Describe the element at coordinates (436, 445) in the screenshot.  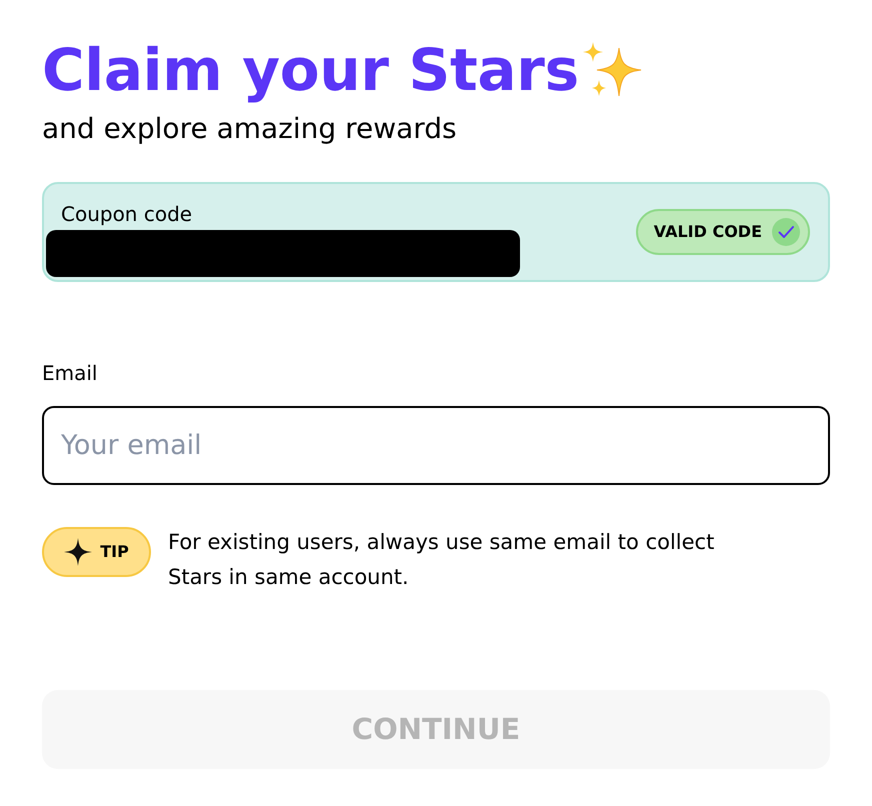
I see `email-input: Your email` at that location.